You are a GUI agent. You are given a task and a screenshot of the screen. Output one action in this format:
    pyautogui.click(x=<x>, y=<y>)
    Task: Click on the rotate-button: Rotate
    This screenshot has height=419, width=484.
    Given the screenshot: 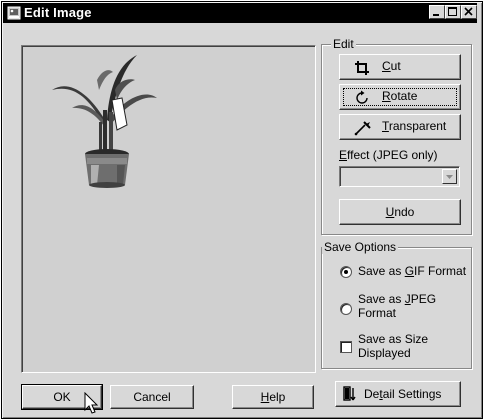 What is the action you would take?
    pyautogui.click(x=400, y=97)
    